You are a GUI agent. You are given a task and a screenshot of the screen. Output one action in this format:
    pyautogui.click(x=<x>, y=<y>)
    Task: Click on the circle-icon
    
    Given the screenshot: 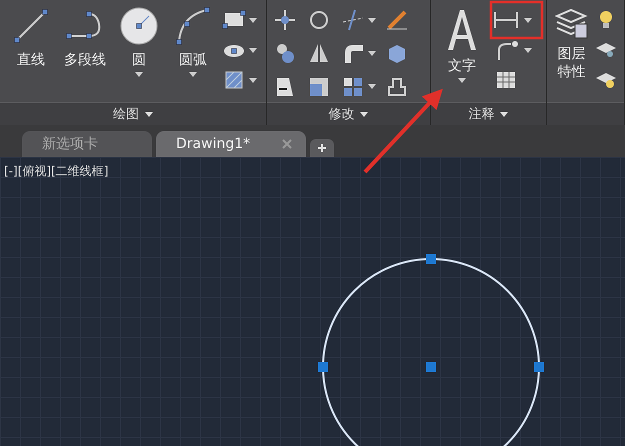 What is the action you would take?
    pyautogui.click(x=139, y=26)
    